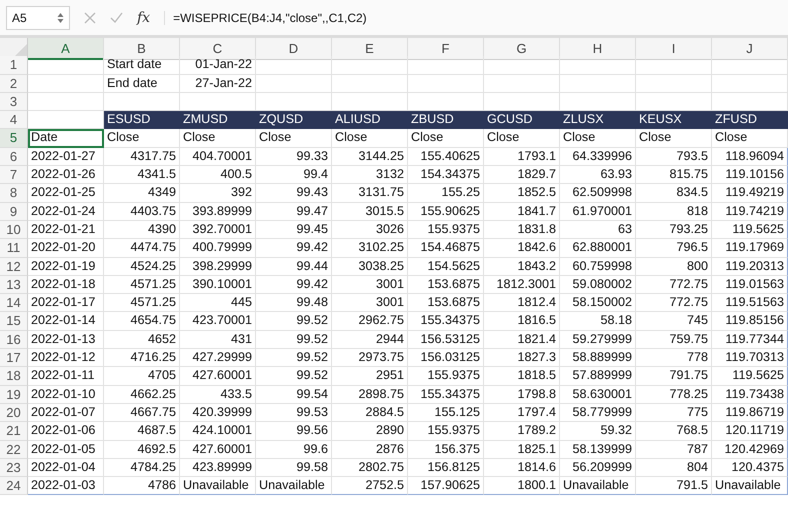 The width and height of the screenshot is (788, 510). I want to click on table-cell: 818, so click(674, 211).